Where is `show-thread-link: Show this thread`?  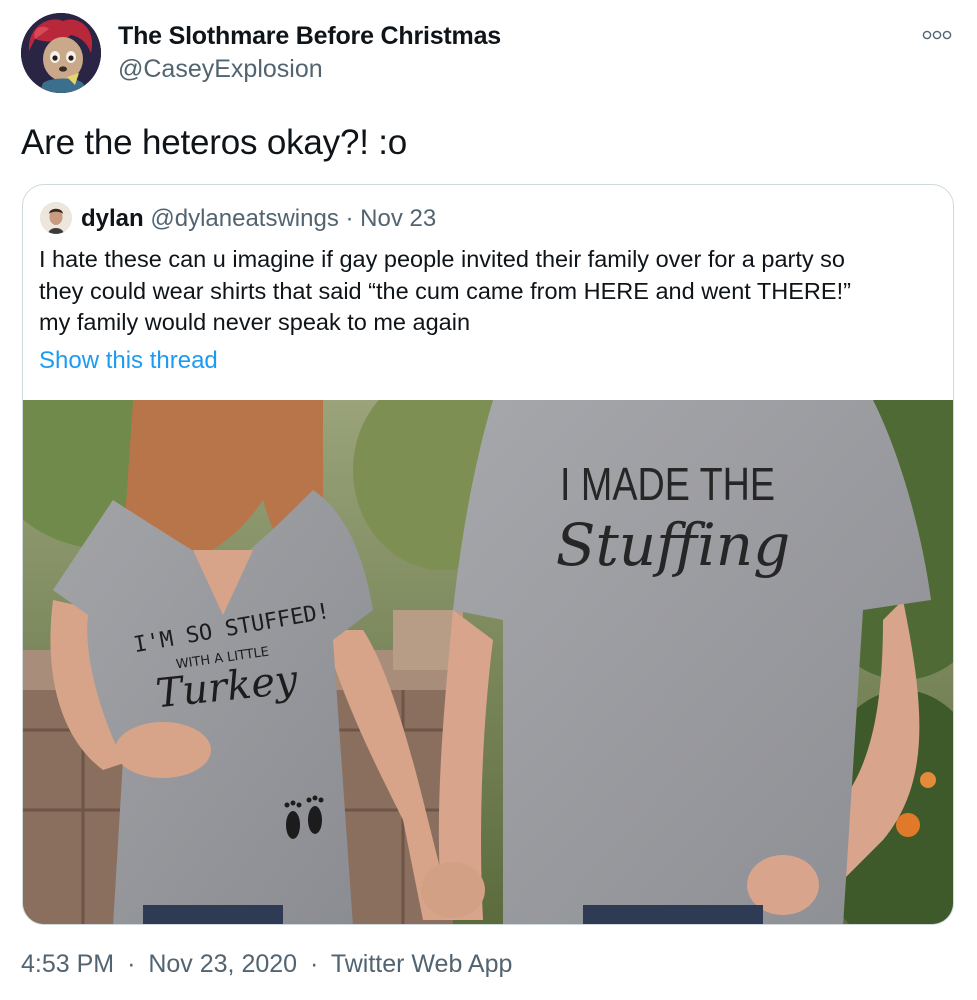
show-thread-link: Show this thread is located at coordinates (128, 361).